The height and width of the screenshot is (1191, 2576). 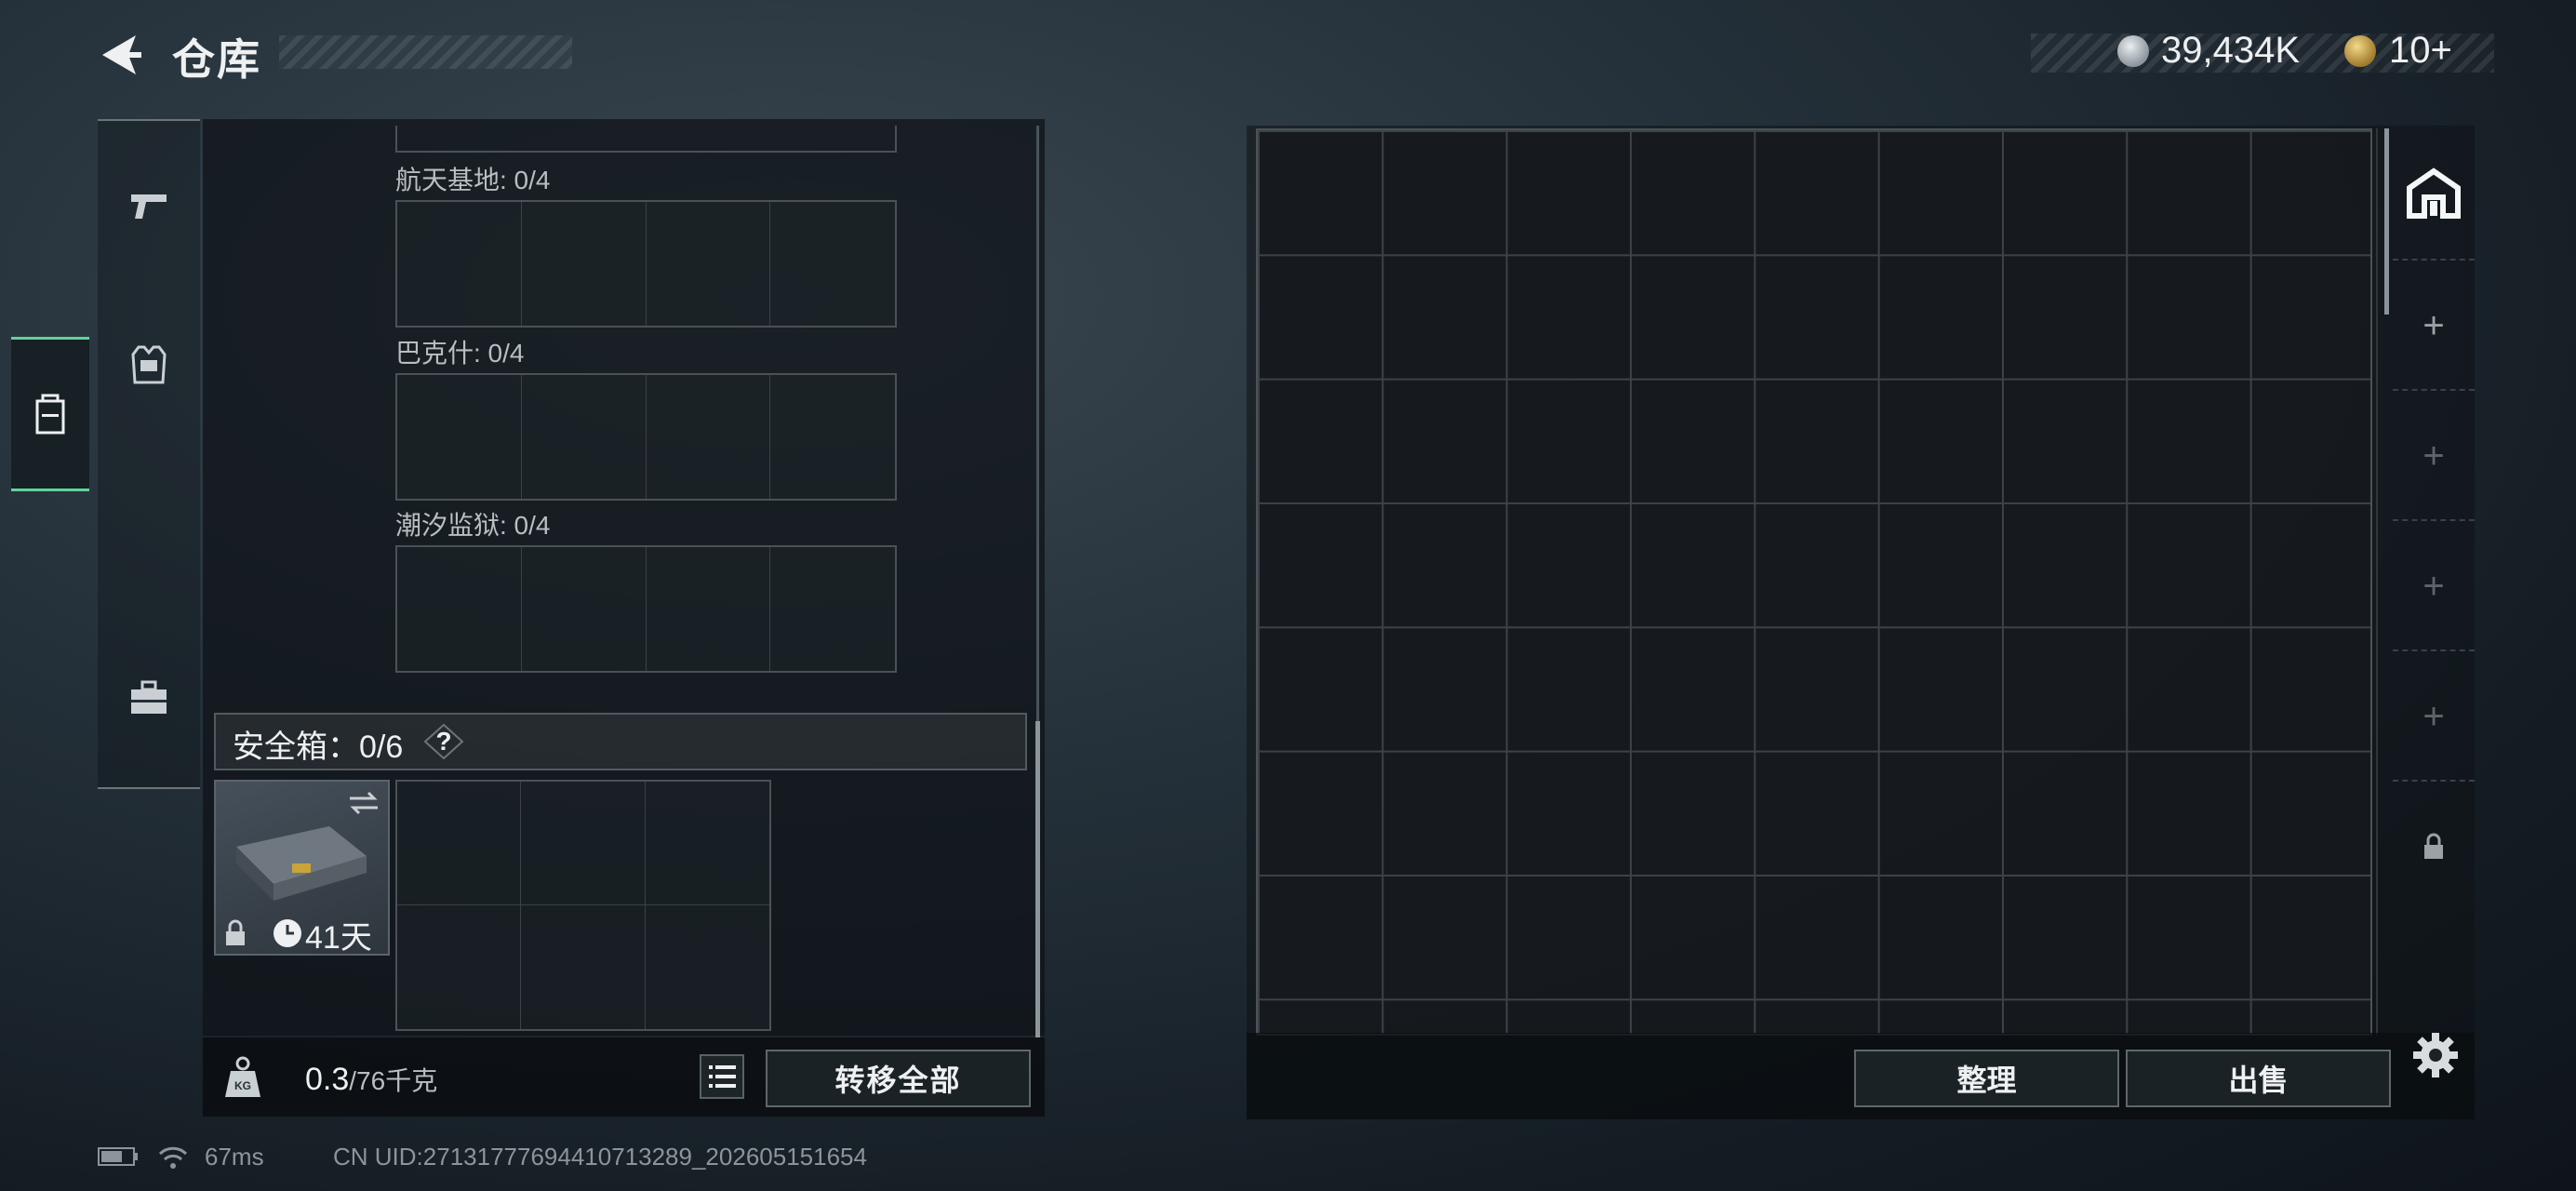 I want to click on locked-page-slot, so click(x=2434, y=846).